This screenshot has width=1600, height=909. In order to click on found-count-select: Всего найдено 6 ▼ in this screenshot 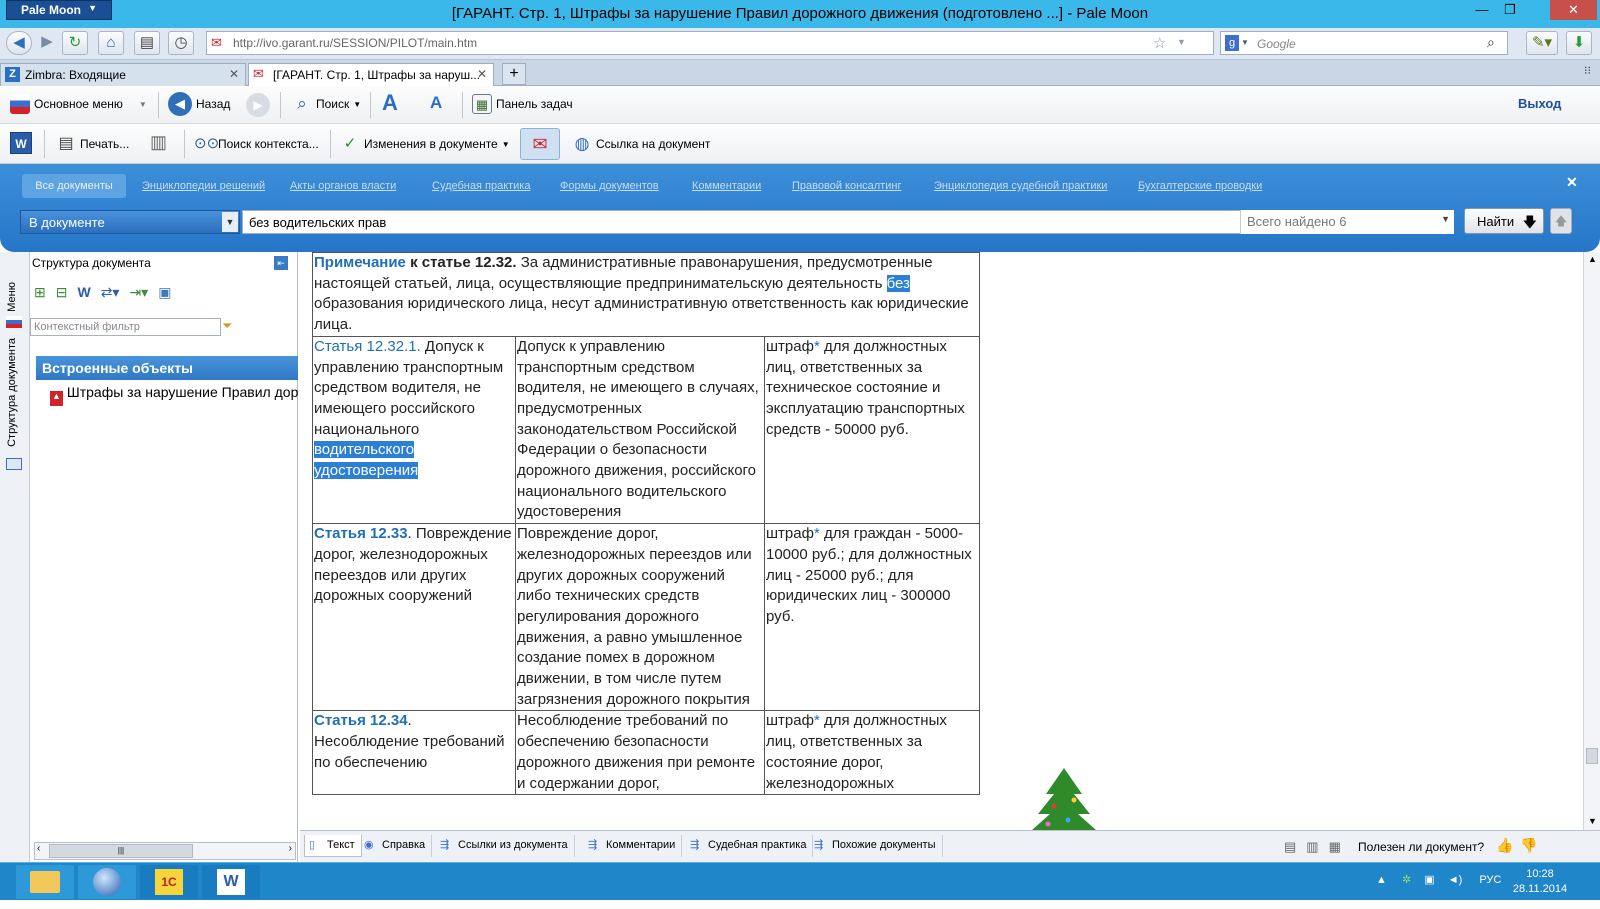, I will do `click(1347, 222)`.